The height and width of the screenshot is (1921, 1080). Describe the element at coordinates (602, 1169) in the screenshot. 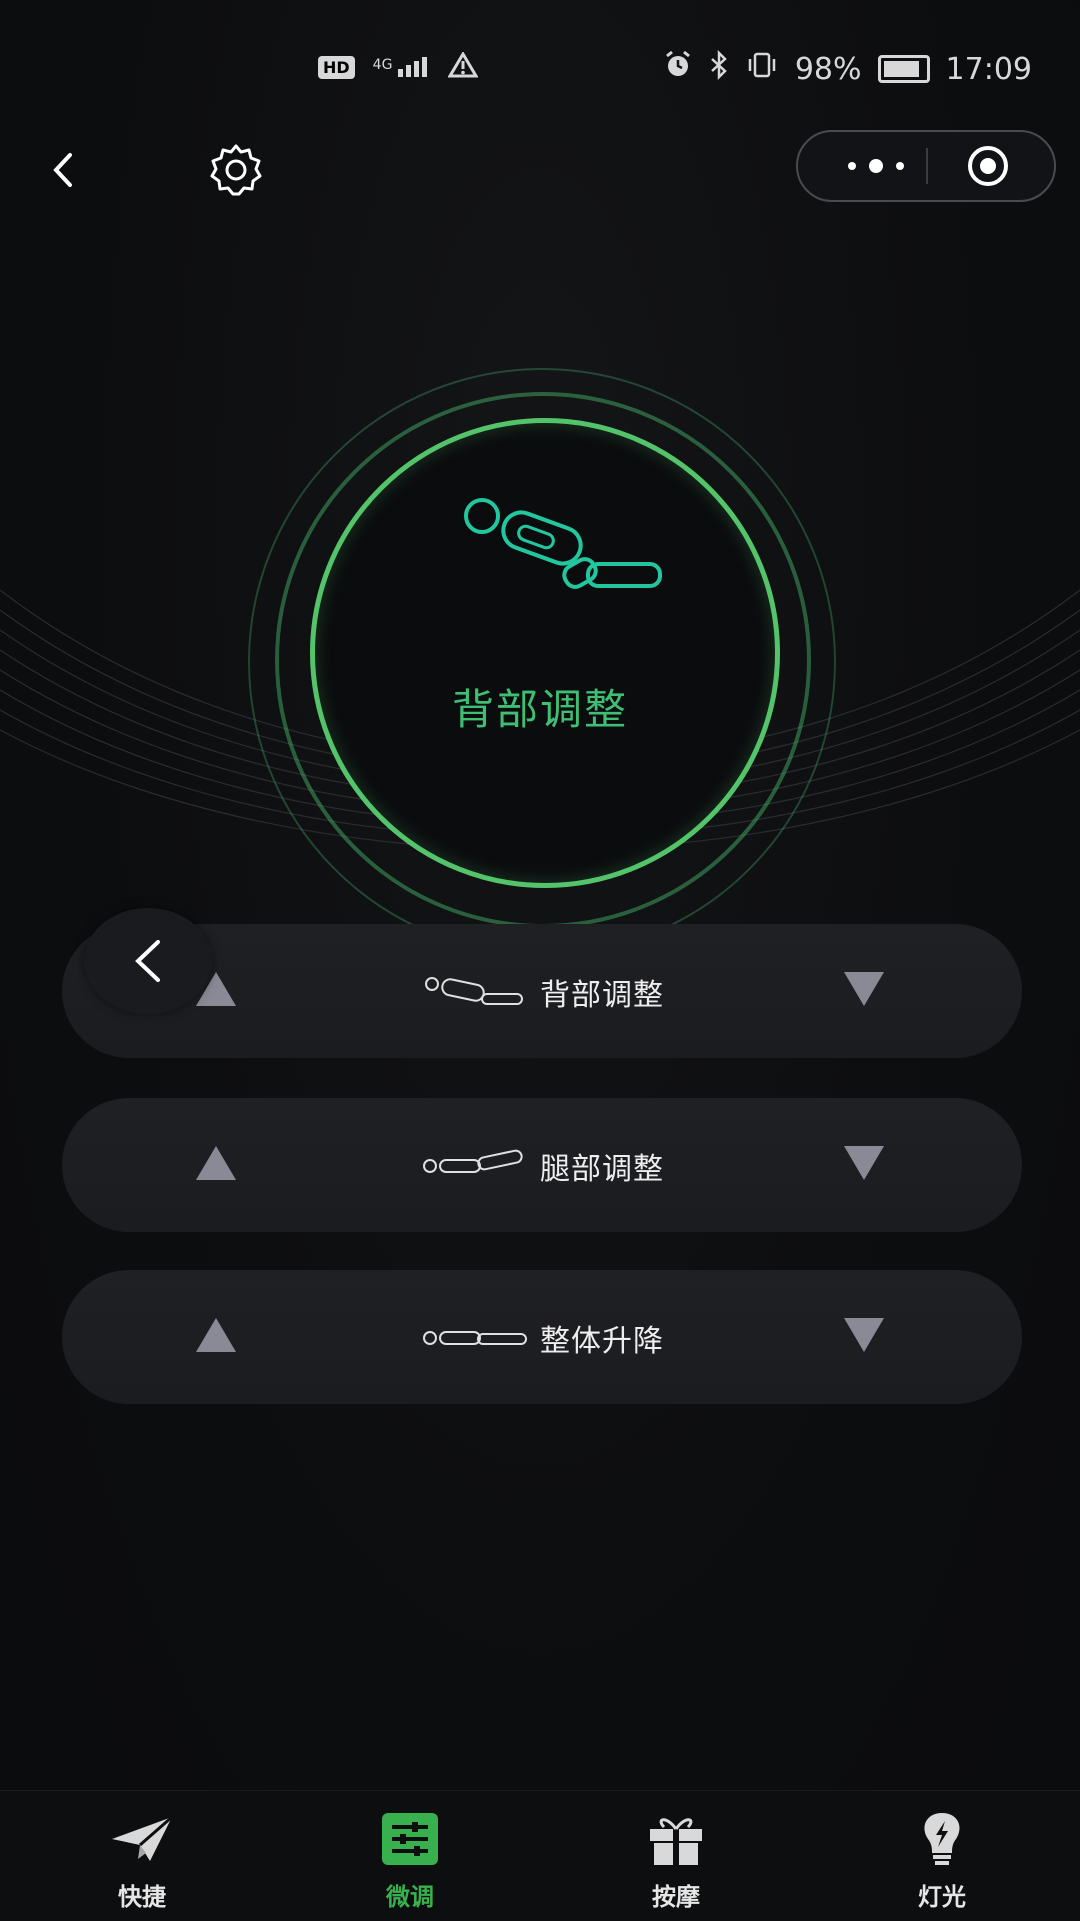

I see `control-label: 腿部调整` at that location.